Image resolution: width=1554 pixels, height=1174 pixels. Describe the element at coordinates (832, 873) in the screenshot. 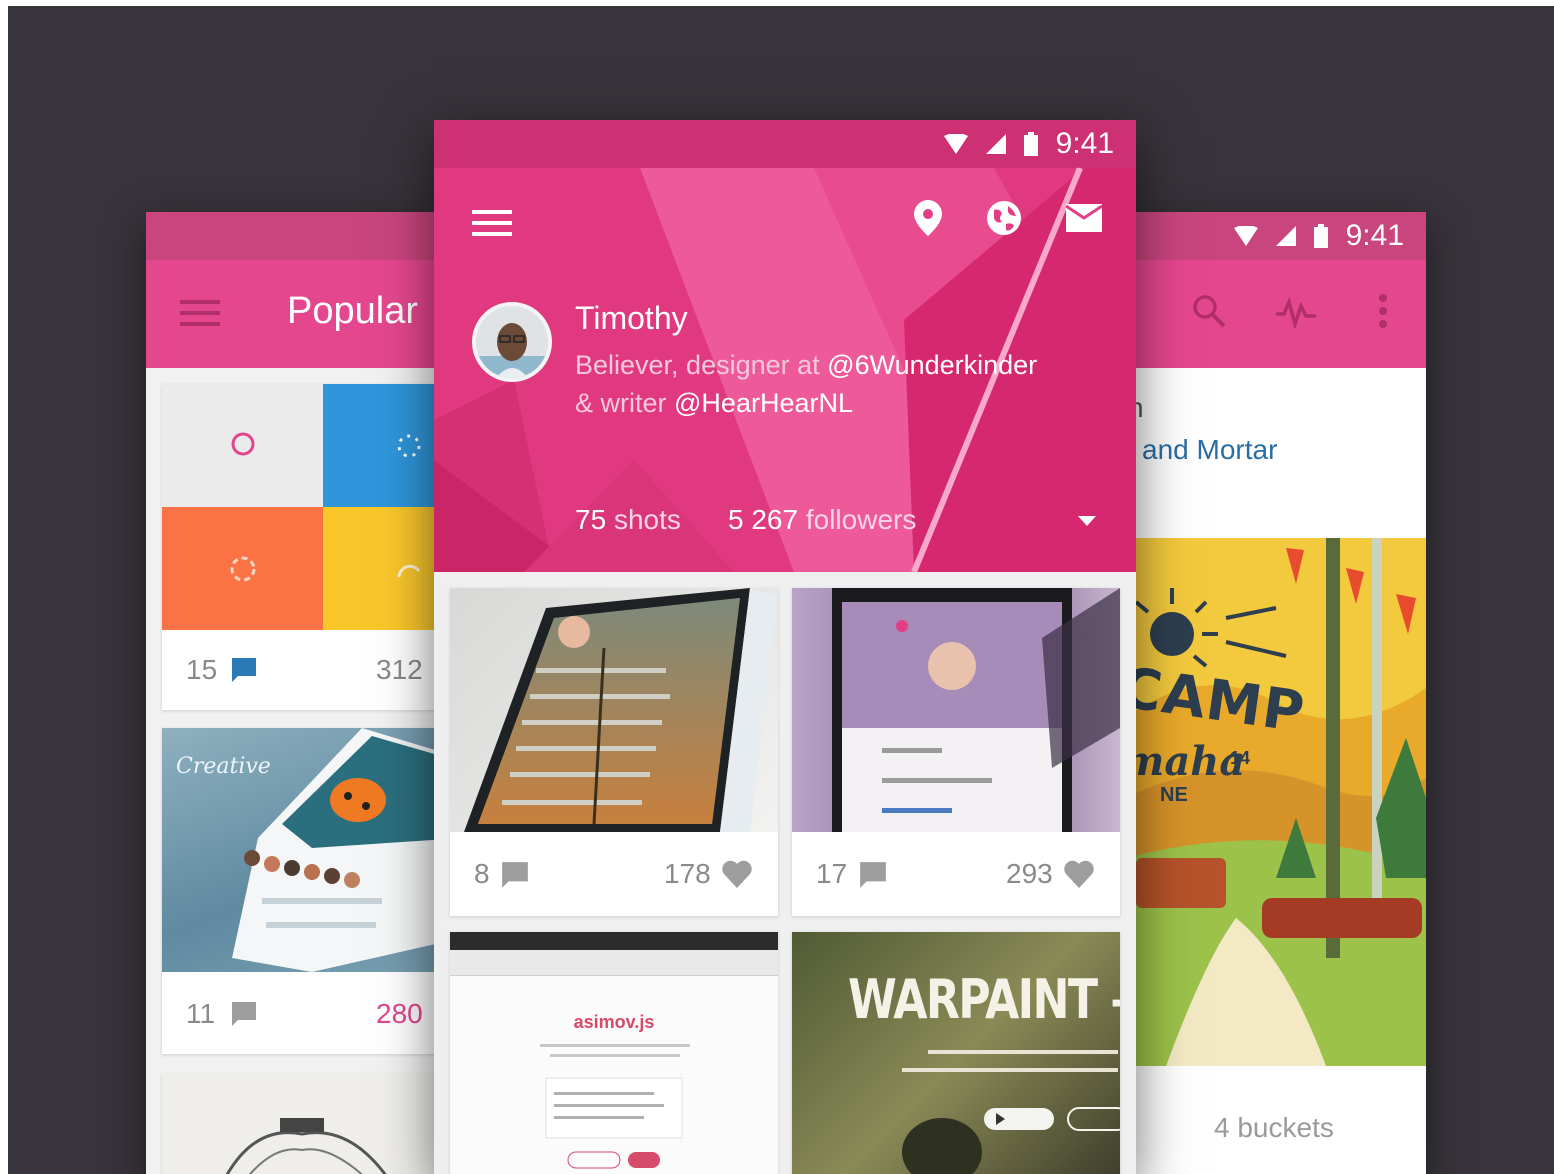

I see `comment-count: 17` at that location.